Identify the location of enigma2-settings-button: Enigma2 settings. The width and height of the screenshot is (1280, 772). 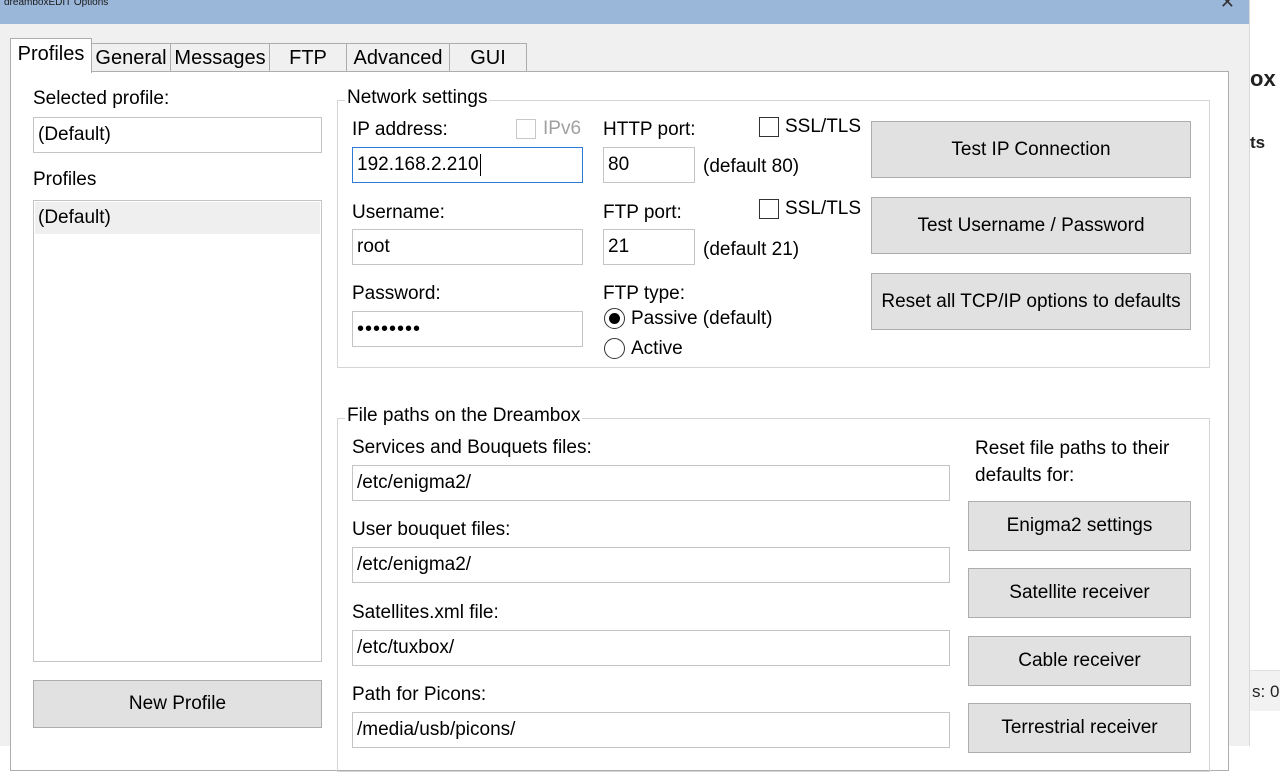
(1079, 526).